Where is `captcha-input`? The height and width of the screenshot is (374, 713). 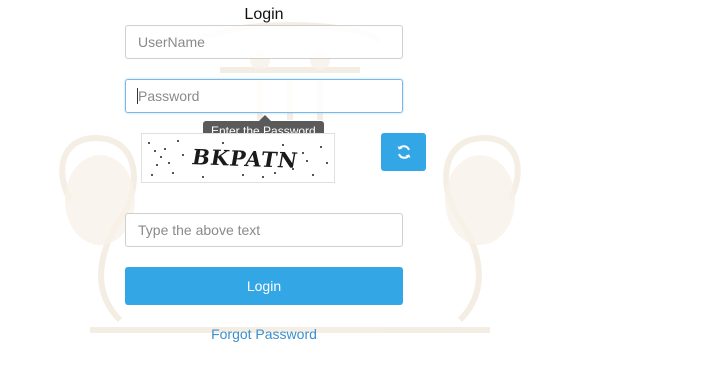
captcha-input is located at coordinates (264, 230).